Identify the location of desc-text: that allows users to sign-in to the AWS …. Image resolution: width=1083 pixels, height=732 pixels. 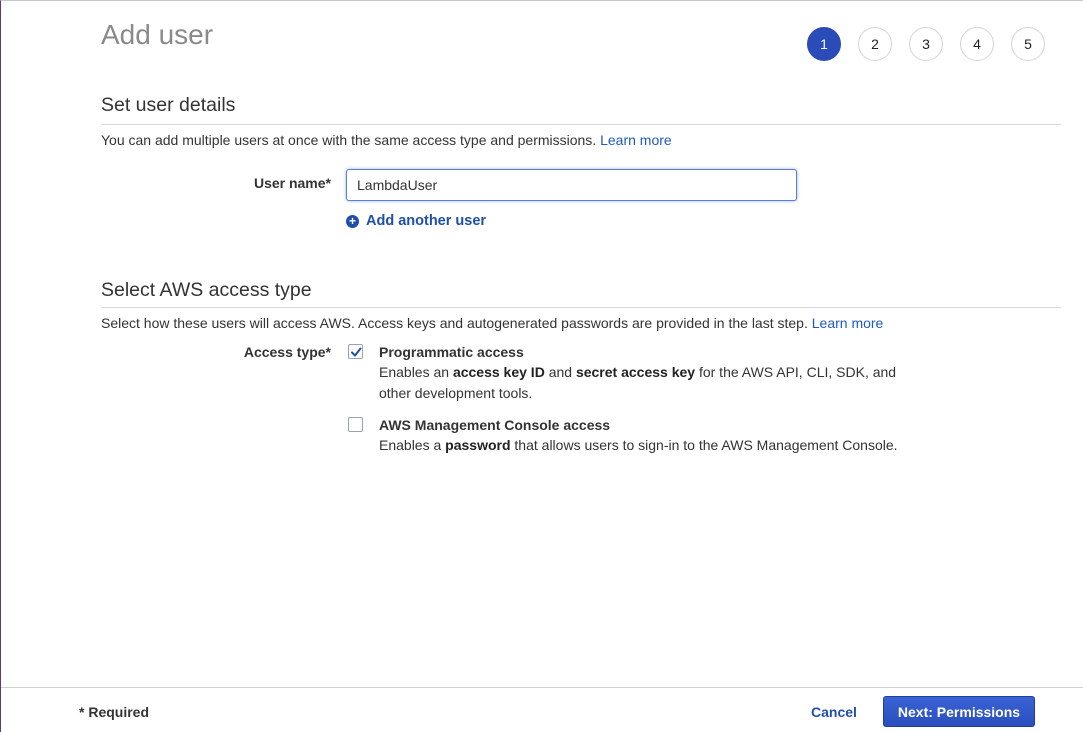
(704, 445).